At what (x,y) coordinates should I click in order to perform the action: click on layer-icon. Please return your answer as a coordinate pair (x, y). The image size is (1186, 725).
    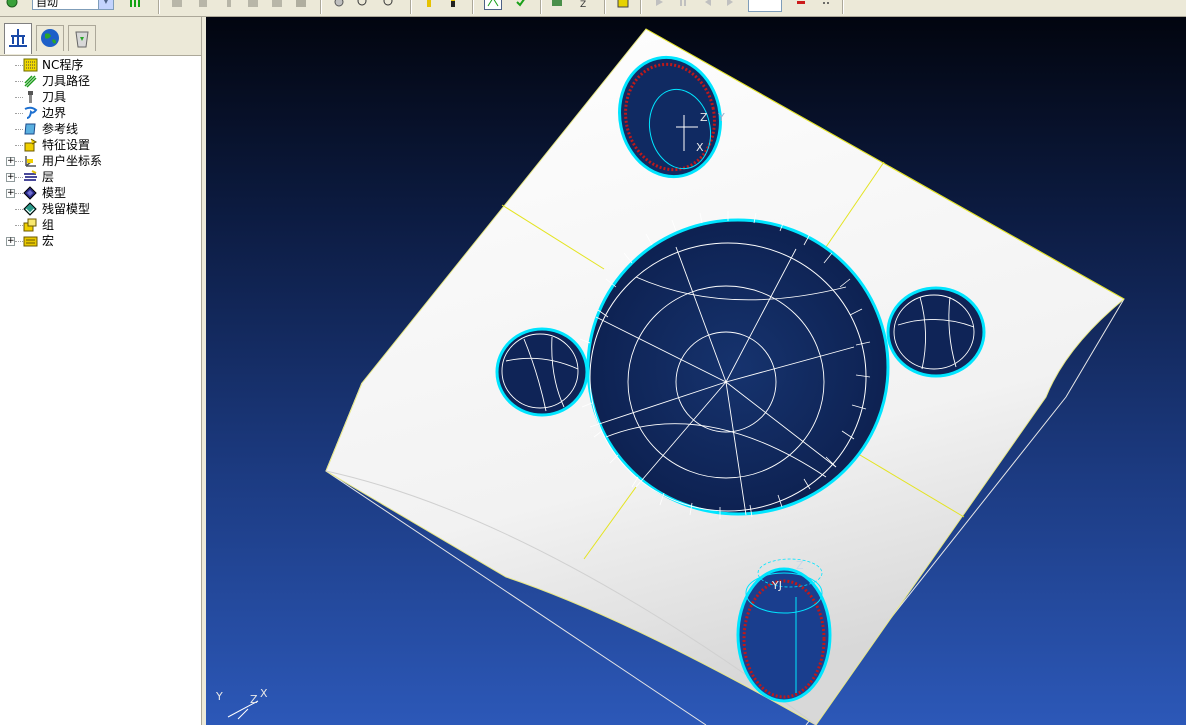
    Looking at the image, I should click on (30, 175).